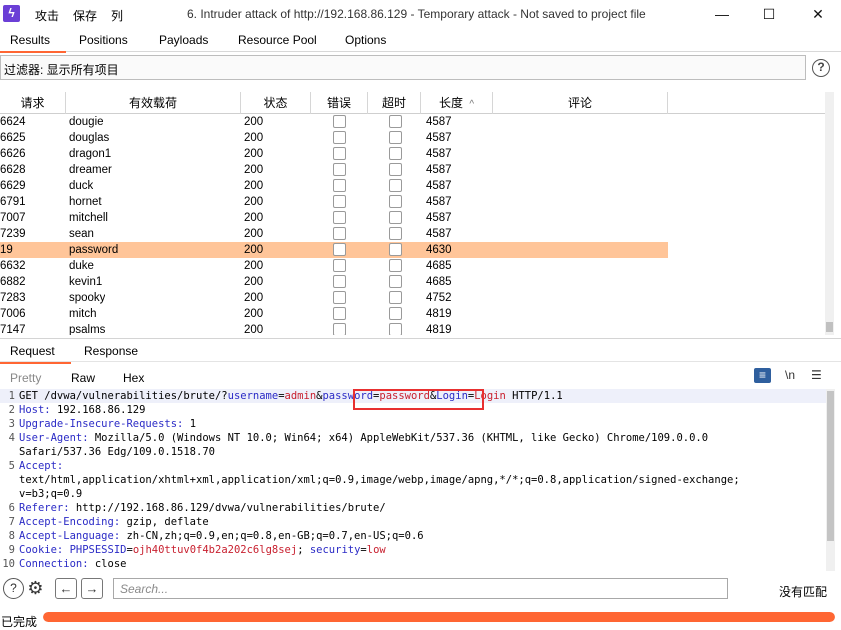  What do you see at coordinates (35, 354) in the screenshot?
I see `tab-request: Request` at bounding box center [35, 354].